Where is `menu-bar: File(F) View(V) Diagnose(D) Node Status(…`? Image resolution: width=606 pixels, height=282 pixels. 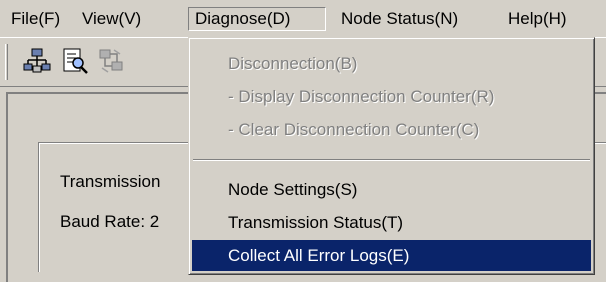 menu-bar: File(F) View(V) Diagnose(D) Node Status(… is located at coordinates (303, 19).